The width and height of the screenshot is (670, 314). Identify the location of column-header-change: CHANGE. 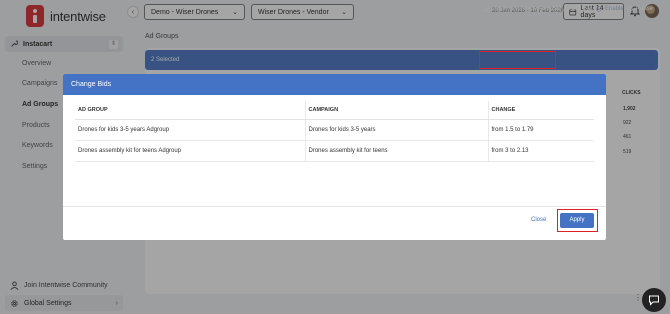
(541, 110).